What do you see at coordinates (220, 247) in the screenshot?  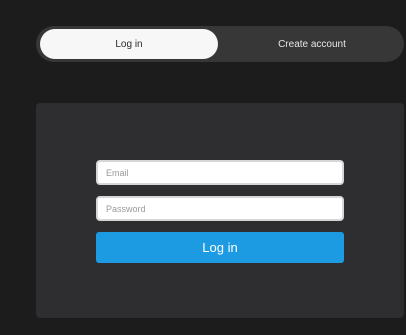 I see `log-in-button: Log in` at bounding box center [220, 247].